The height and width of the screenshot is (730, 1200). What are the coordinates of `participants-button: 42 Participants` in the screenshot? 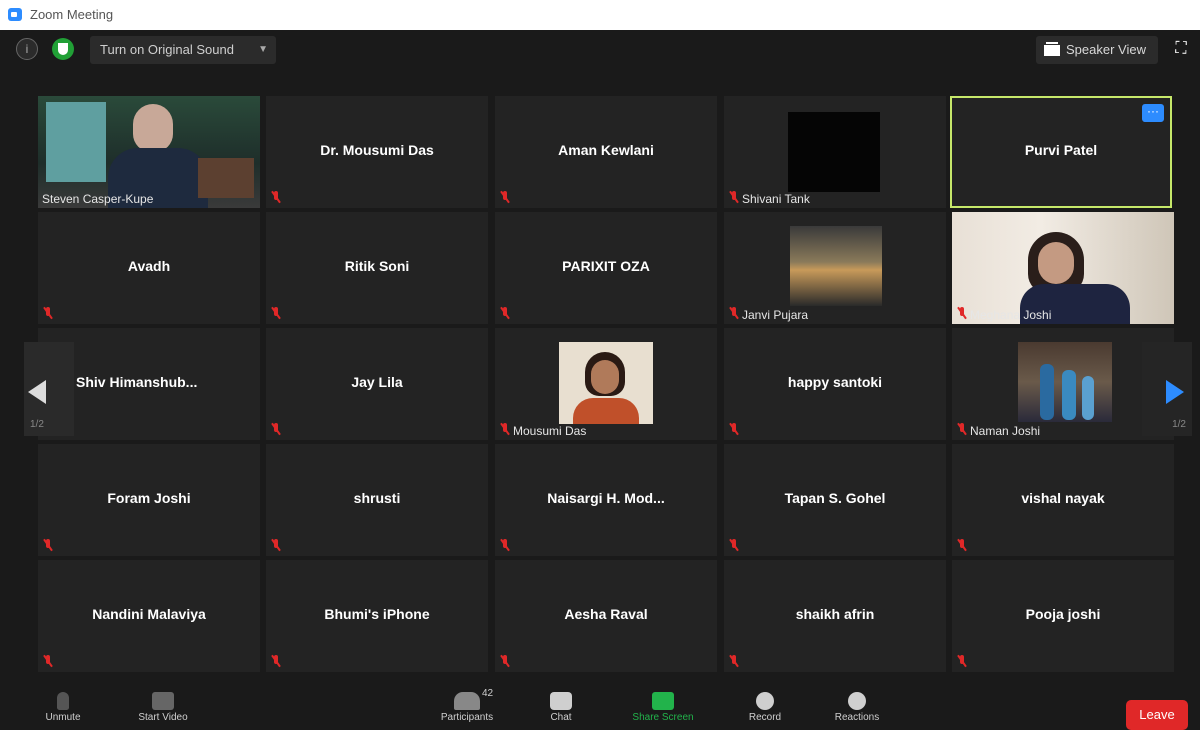 It's located at (467, 705).